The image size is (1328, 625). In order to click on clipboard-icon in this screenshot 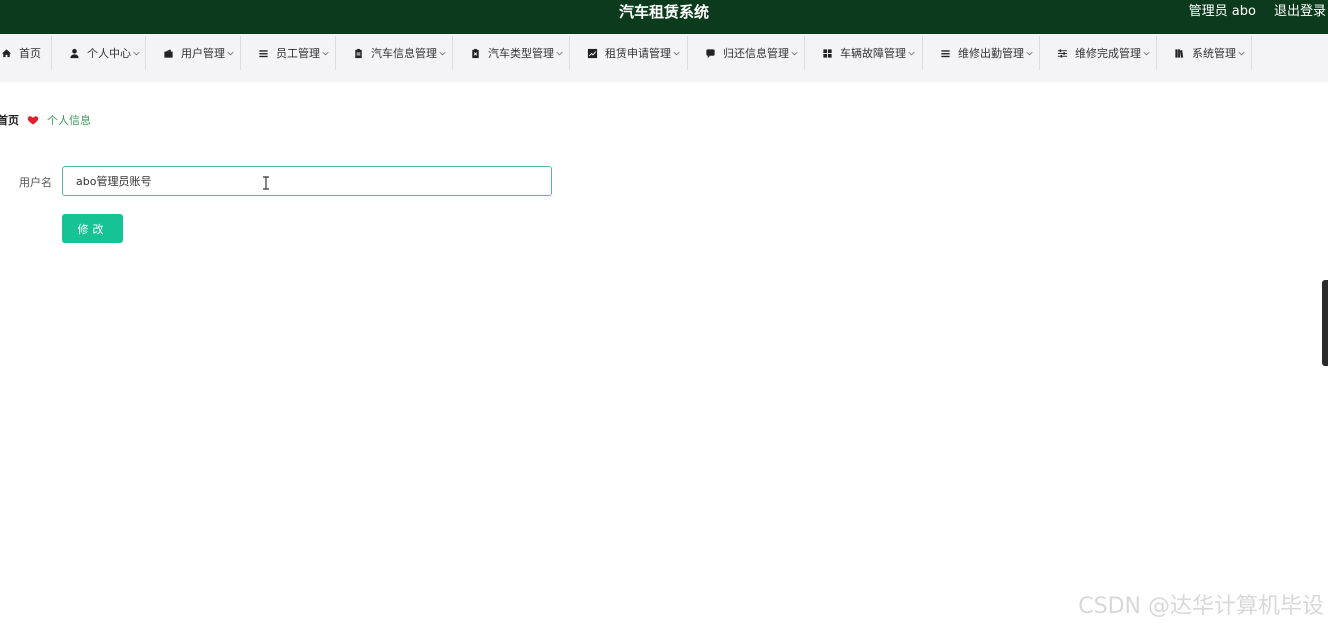, I will do `click(358, 53)`.